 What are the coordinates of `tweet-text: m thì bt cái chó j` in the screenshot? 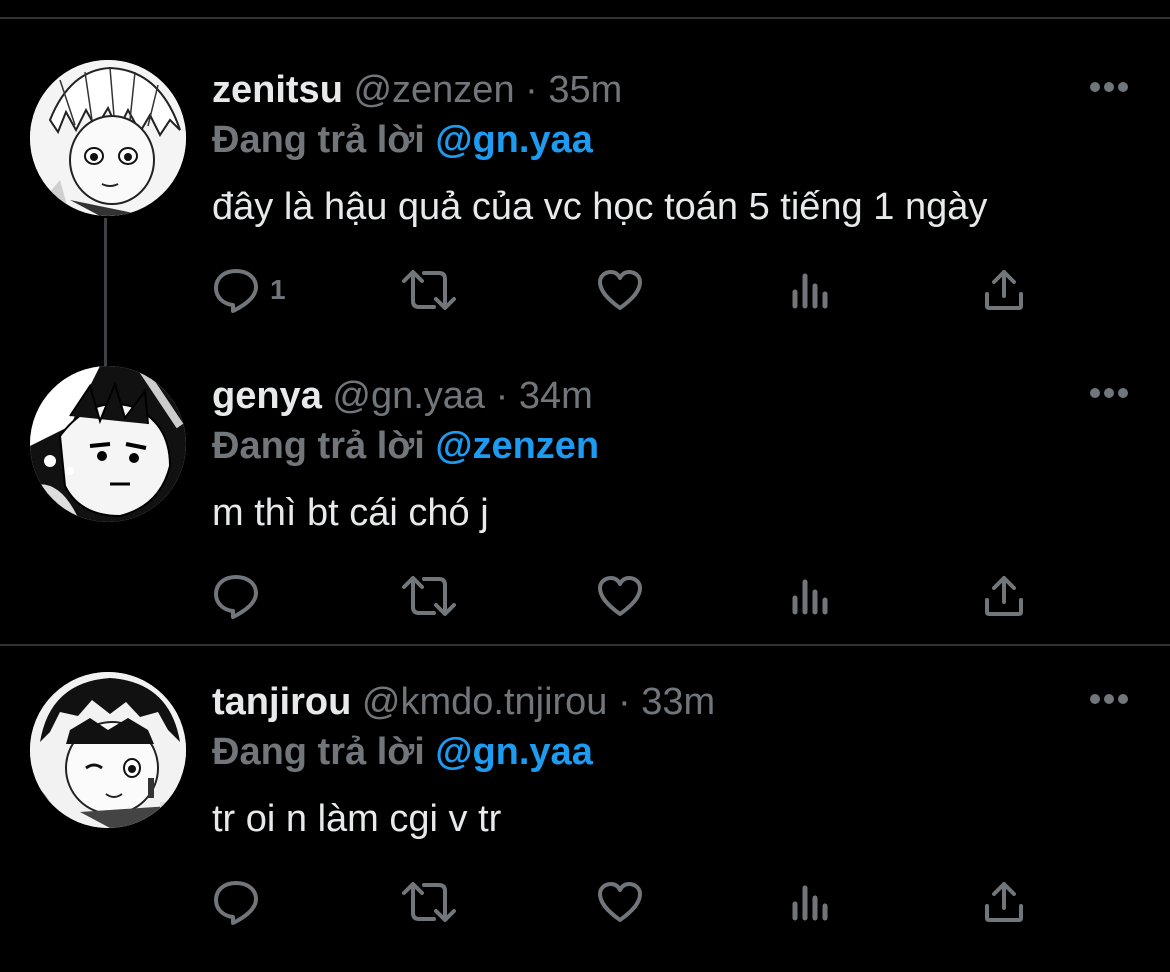 It's located at (350, 513).